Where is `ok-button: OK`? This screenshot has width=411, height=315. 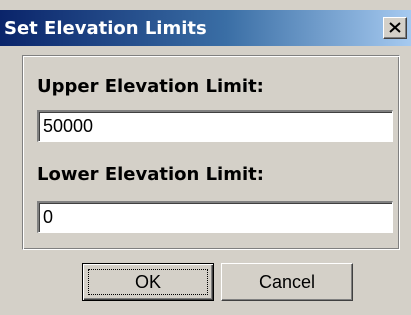
ok-button: OK is located at coordinates (148, 282).